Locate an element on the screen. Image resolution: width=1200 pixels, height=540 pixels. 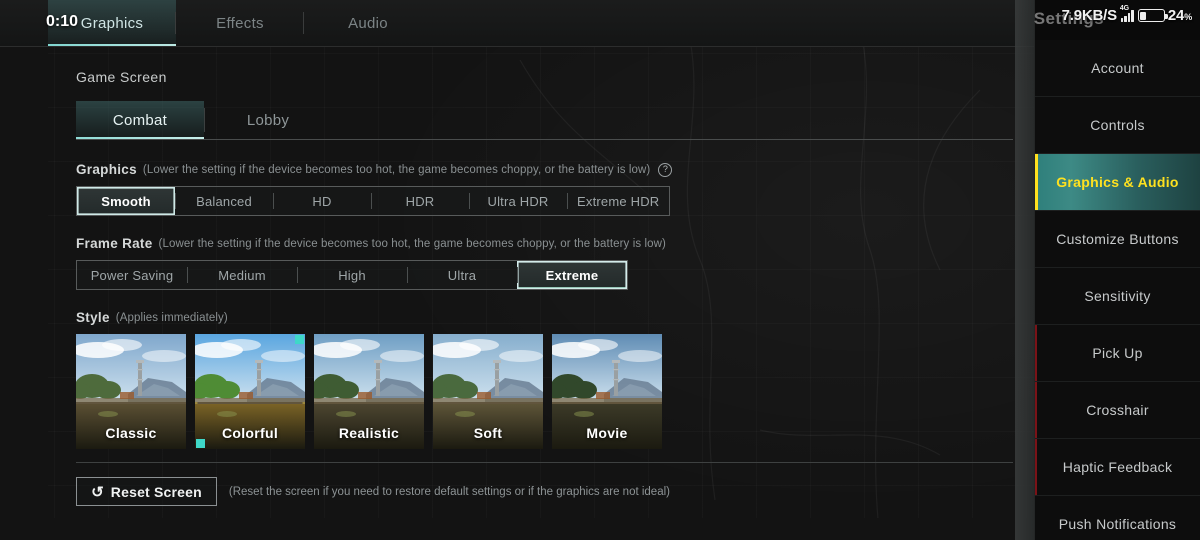
left-margin is located at coordinates (24, 270).